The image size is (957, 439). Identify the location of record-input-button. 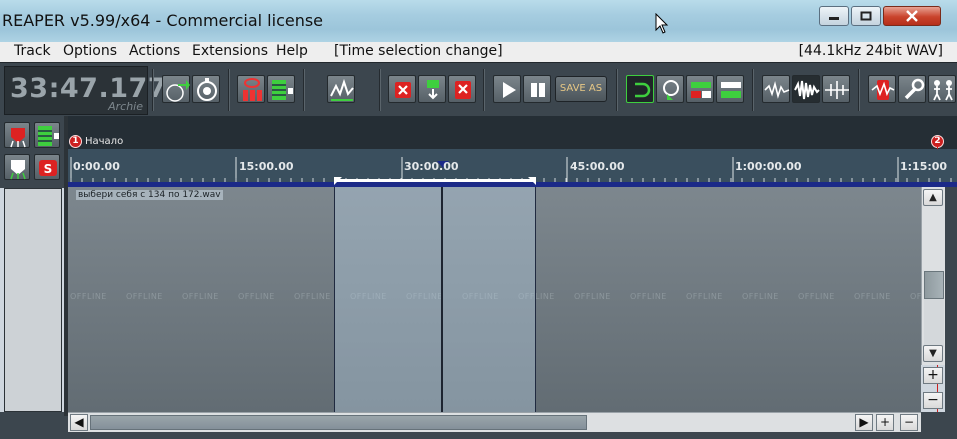
(432, 89).